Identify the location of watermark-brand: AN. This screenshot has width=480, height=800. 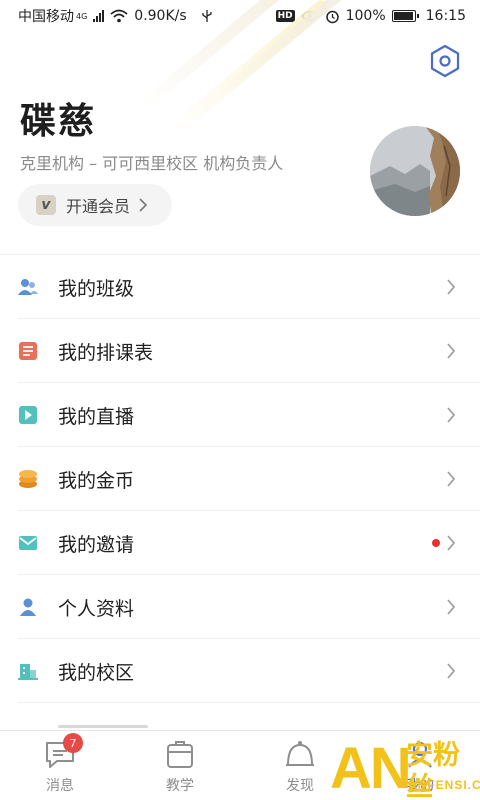
(371, 768).